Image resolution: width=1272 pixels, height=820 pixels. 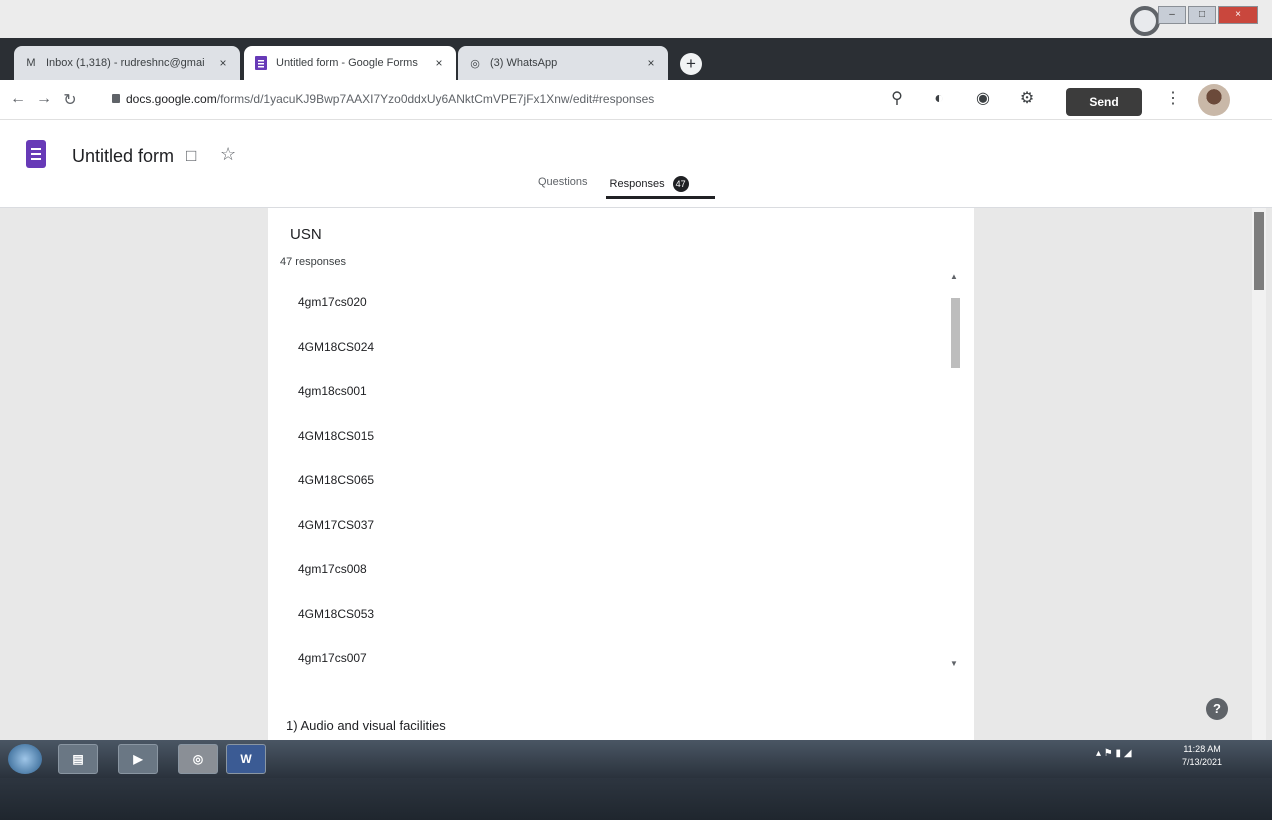 What do you see at coordinates (336, 613) in the screenshot?
I see `list-item: 4GM18CS053` at bounding box center [336, 613].